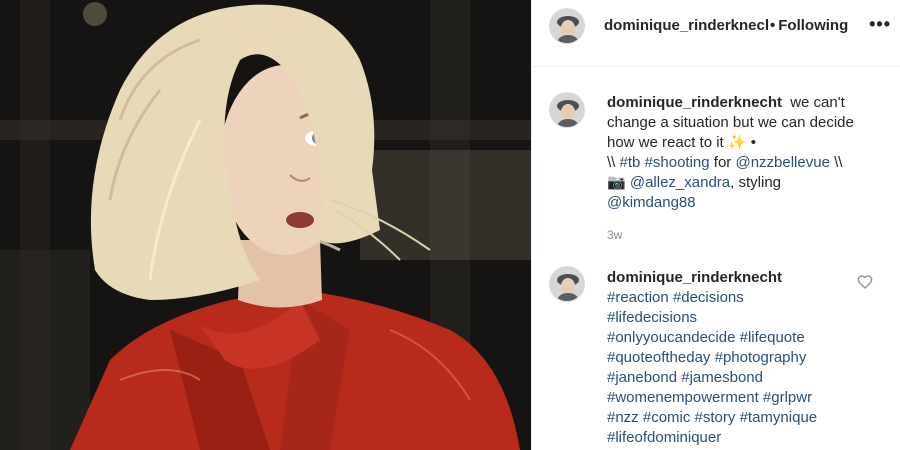 The height and width of the screenshot is (450, 900). I want to click on caption-text-5: \\, so click(838, 162).